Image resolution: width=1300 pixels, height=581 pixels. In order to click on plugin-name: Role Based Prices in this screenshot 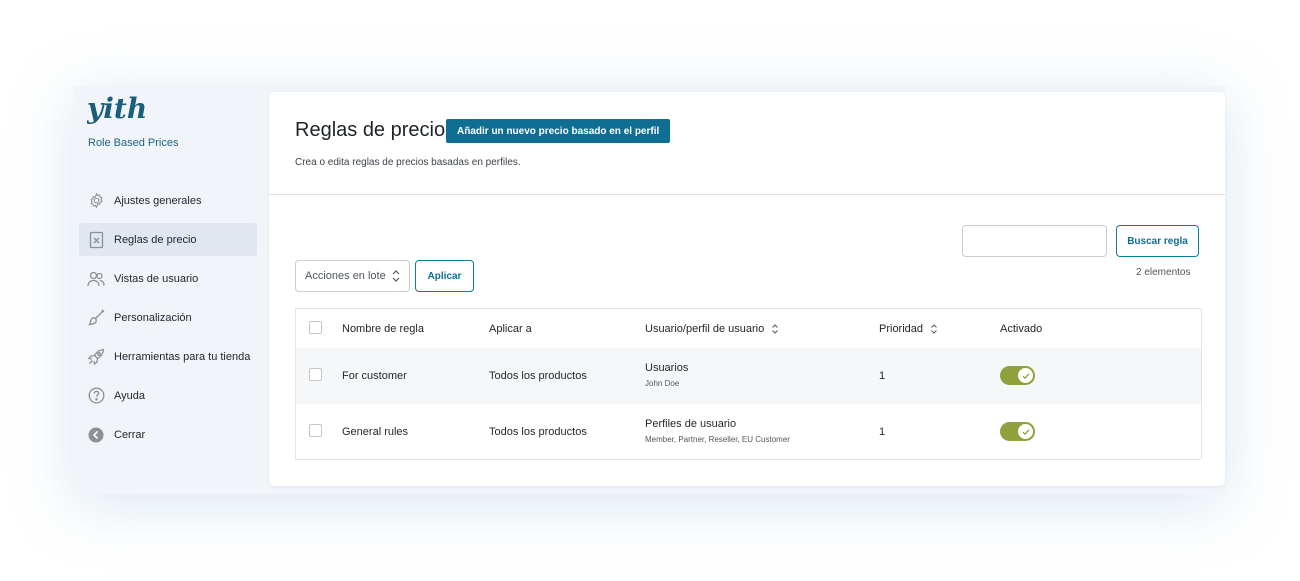, I will do `click(133, 143)`.